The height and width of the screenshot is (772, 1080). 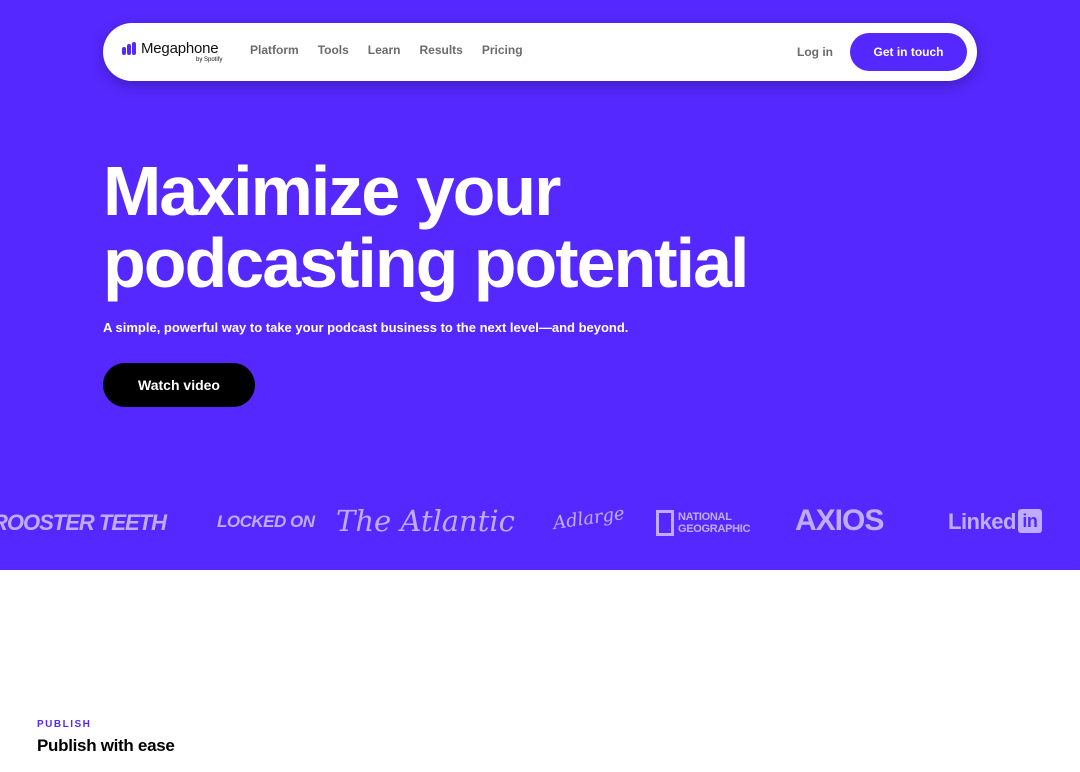 I want to click on megaphone-logo: Megaphone by Spotify, so click(x=177, y=53).